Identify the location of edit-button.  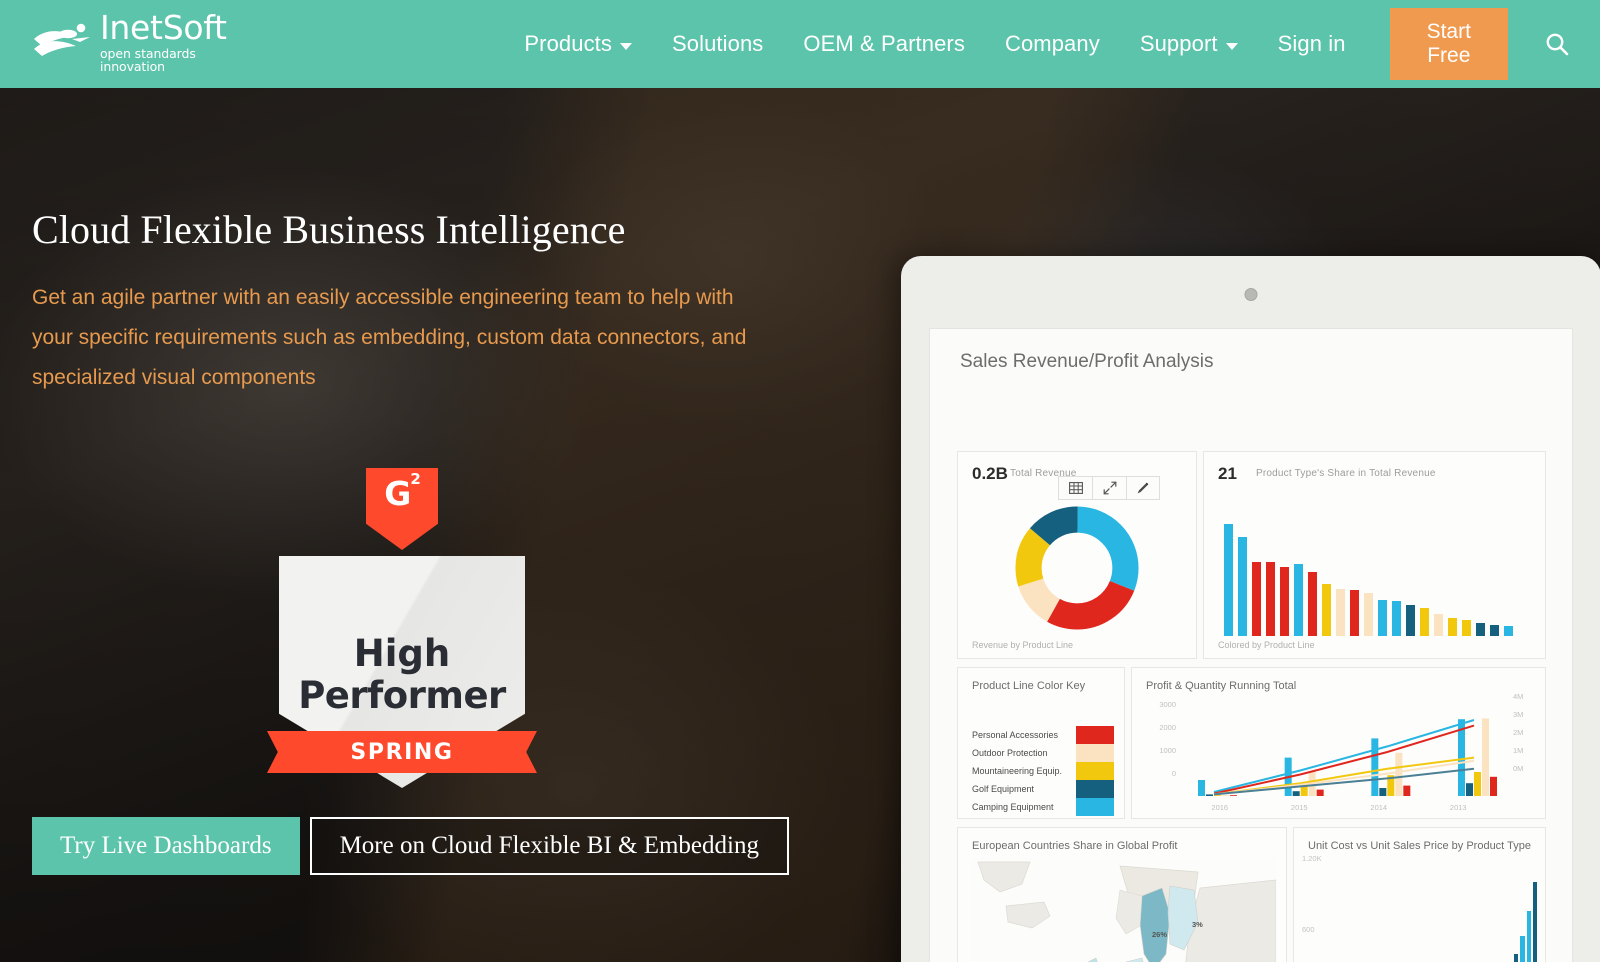
(1143, 488).